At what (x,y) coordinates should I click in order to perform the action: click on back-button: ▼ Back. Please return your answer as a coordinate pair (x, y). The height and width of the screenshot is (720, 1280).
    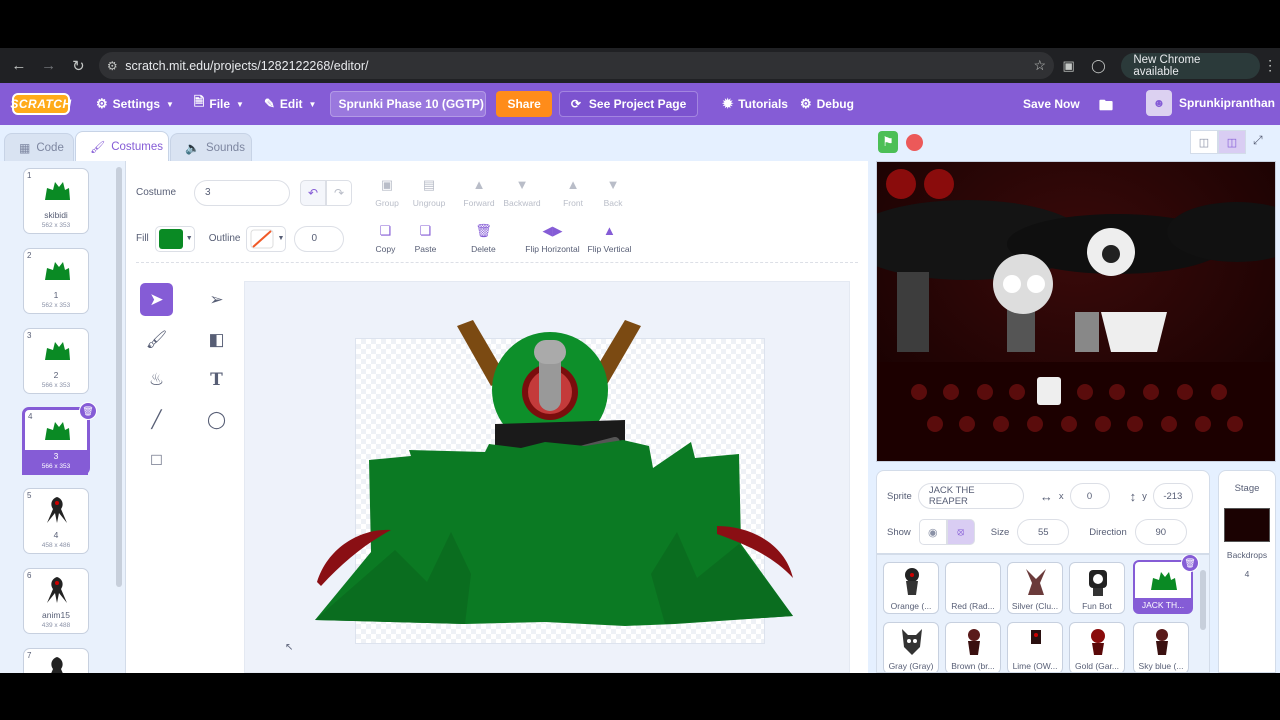
    Looking at the image, I should click on (613, 192).